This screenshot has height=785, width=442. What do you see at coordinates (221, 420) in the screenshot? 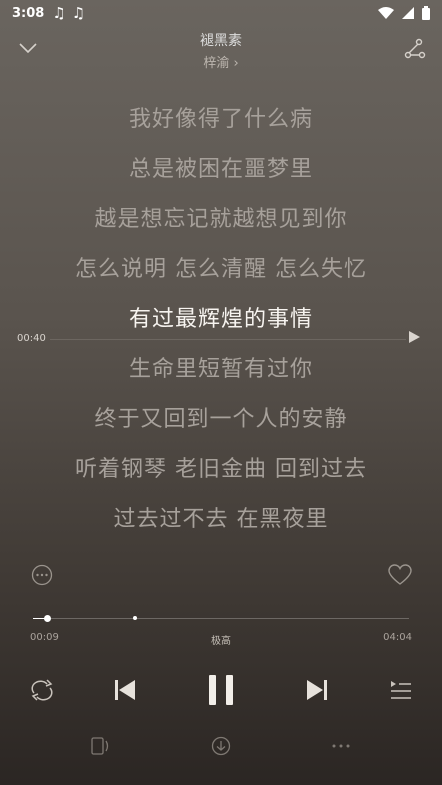
I see `lyric-line: 终于又回到一个人的安静` at bounding box center [221, 420].